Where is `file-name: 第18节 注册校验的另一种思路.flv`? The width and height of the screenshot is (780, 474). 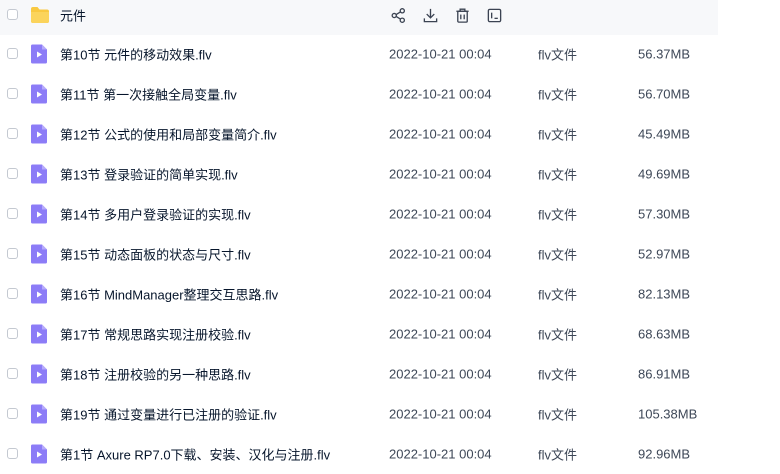
file-name: 第18节 注册校验的另一种思路.flv is located at coordinates (155, 374).